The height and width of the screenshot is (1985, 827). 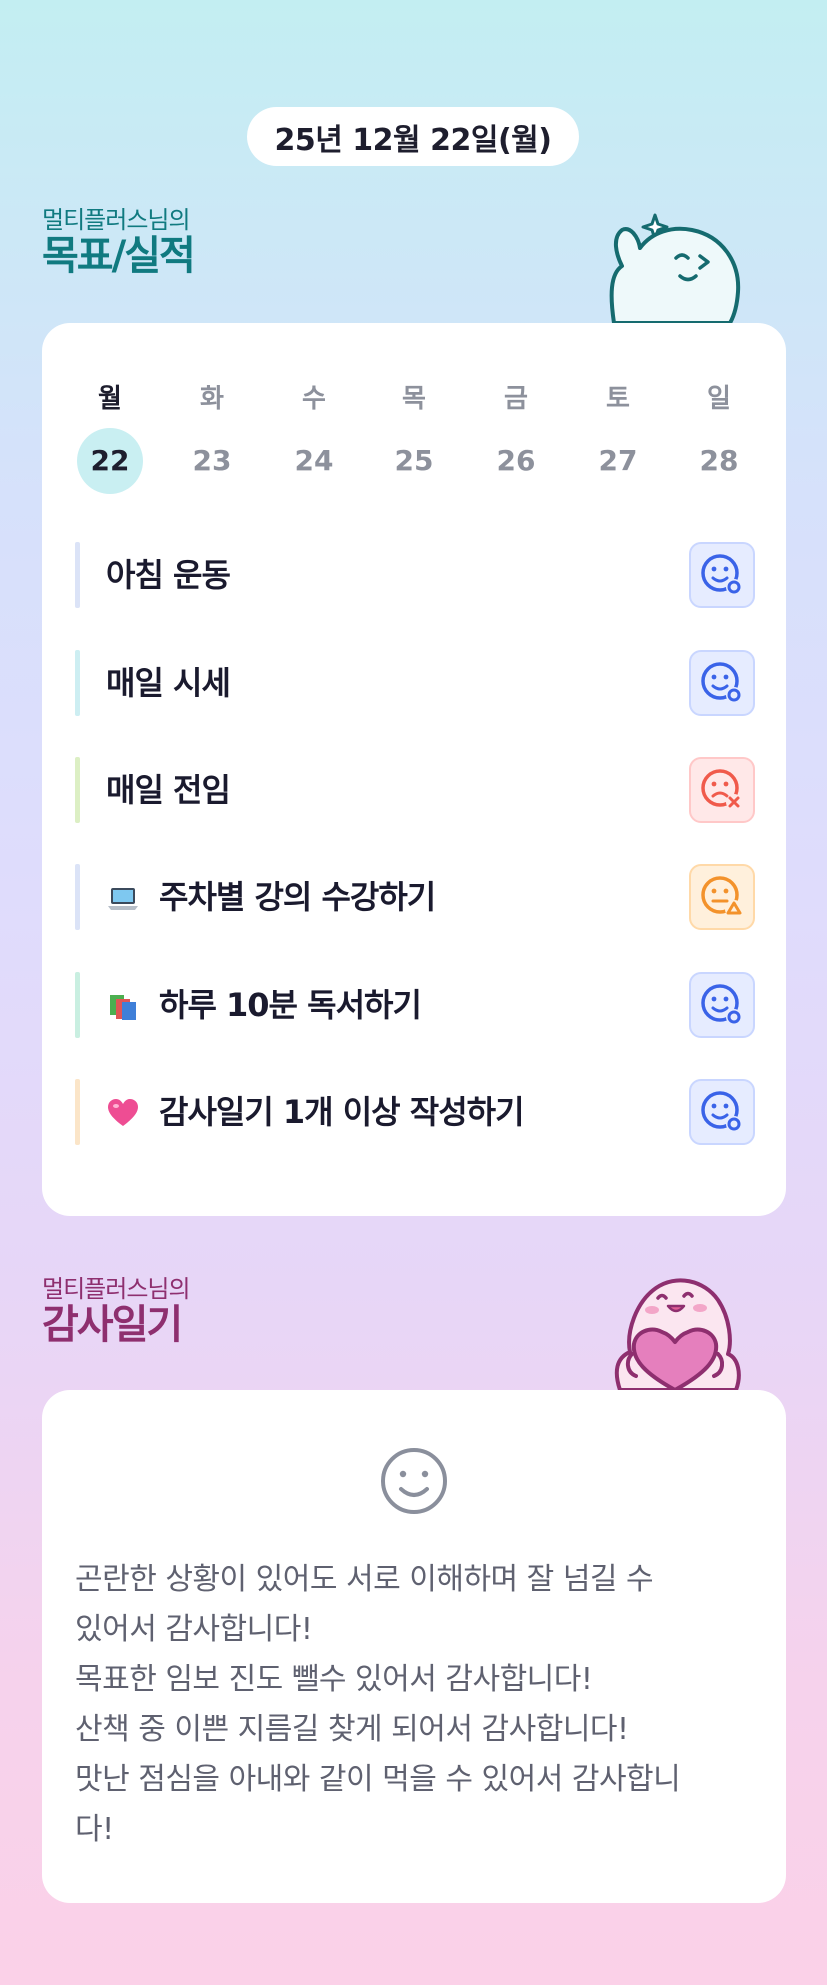 I want to click on date-cell: 23, so click(x=212, y=461).